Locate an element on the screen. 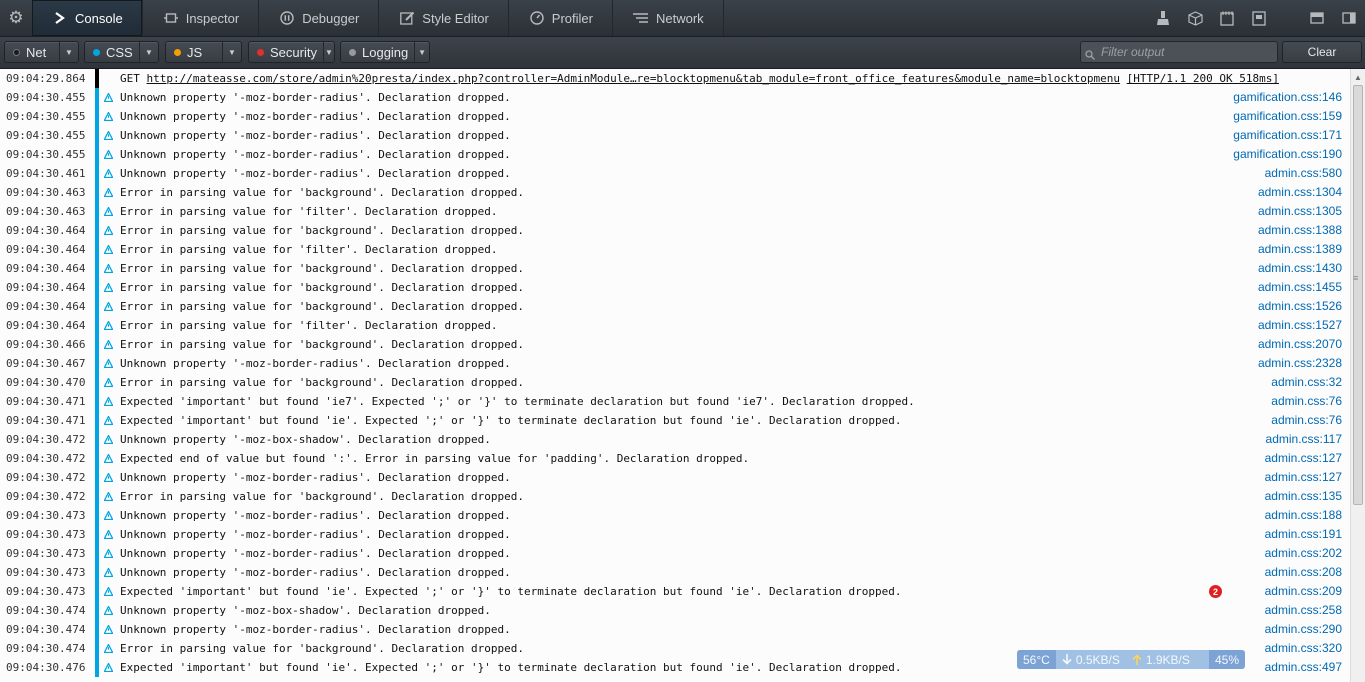  source-link: admin.css:580 is located at coordinates (1303, 173).